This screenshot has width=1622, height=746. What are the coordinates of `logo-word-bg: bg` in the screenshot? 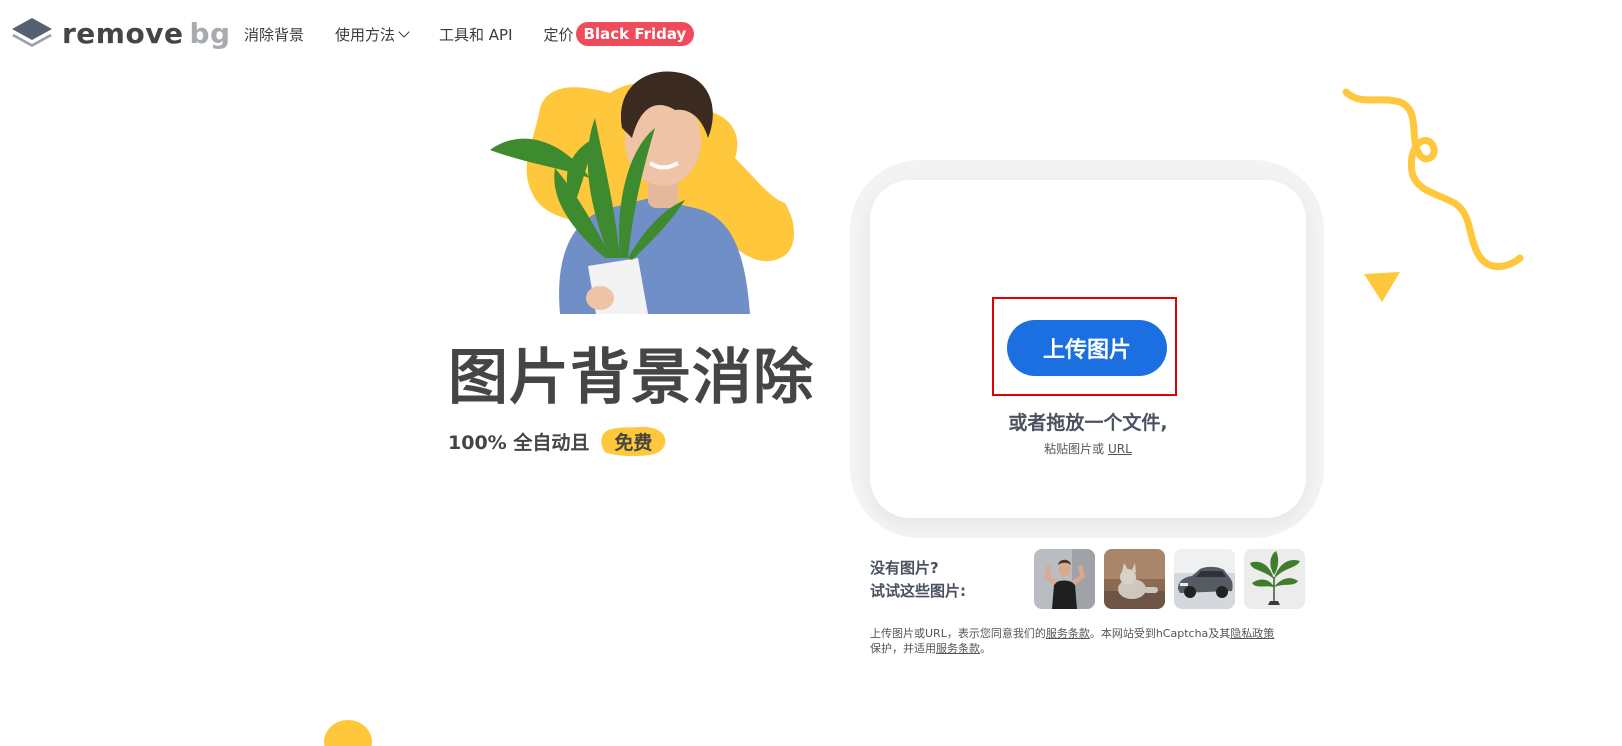 It's located at (210, 33).